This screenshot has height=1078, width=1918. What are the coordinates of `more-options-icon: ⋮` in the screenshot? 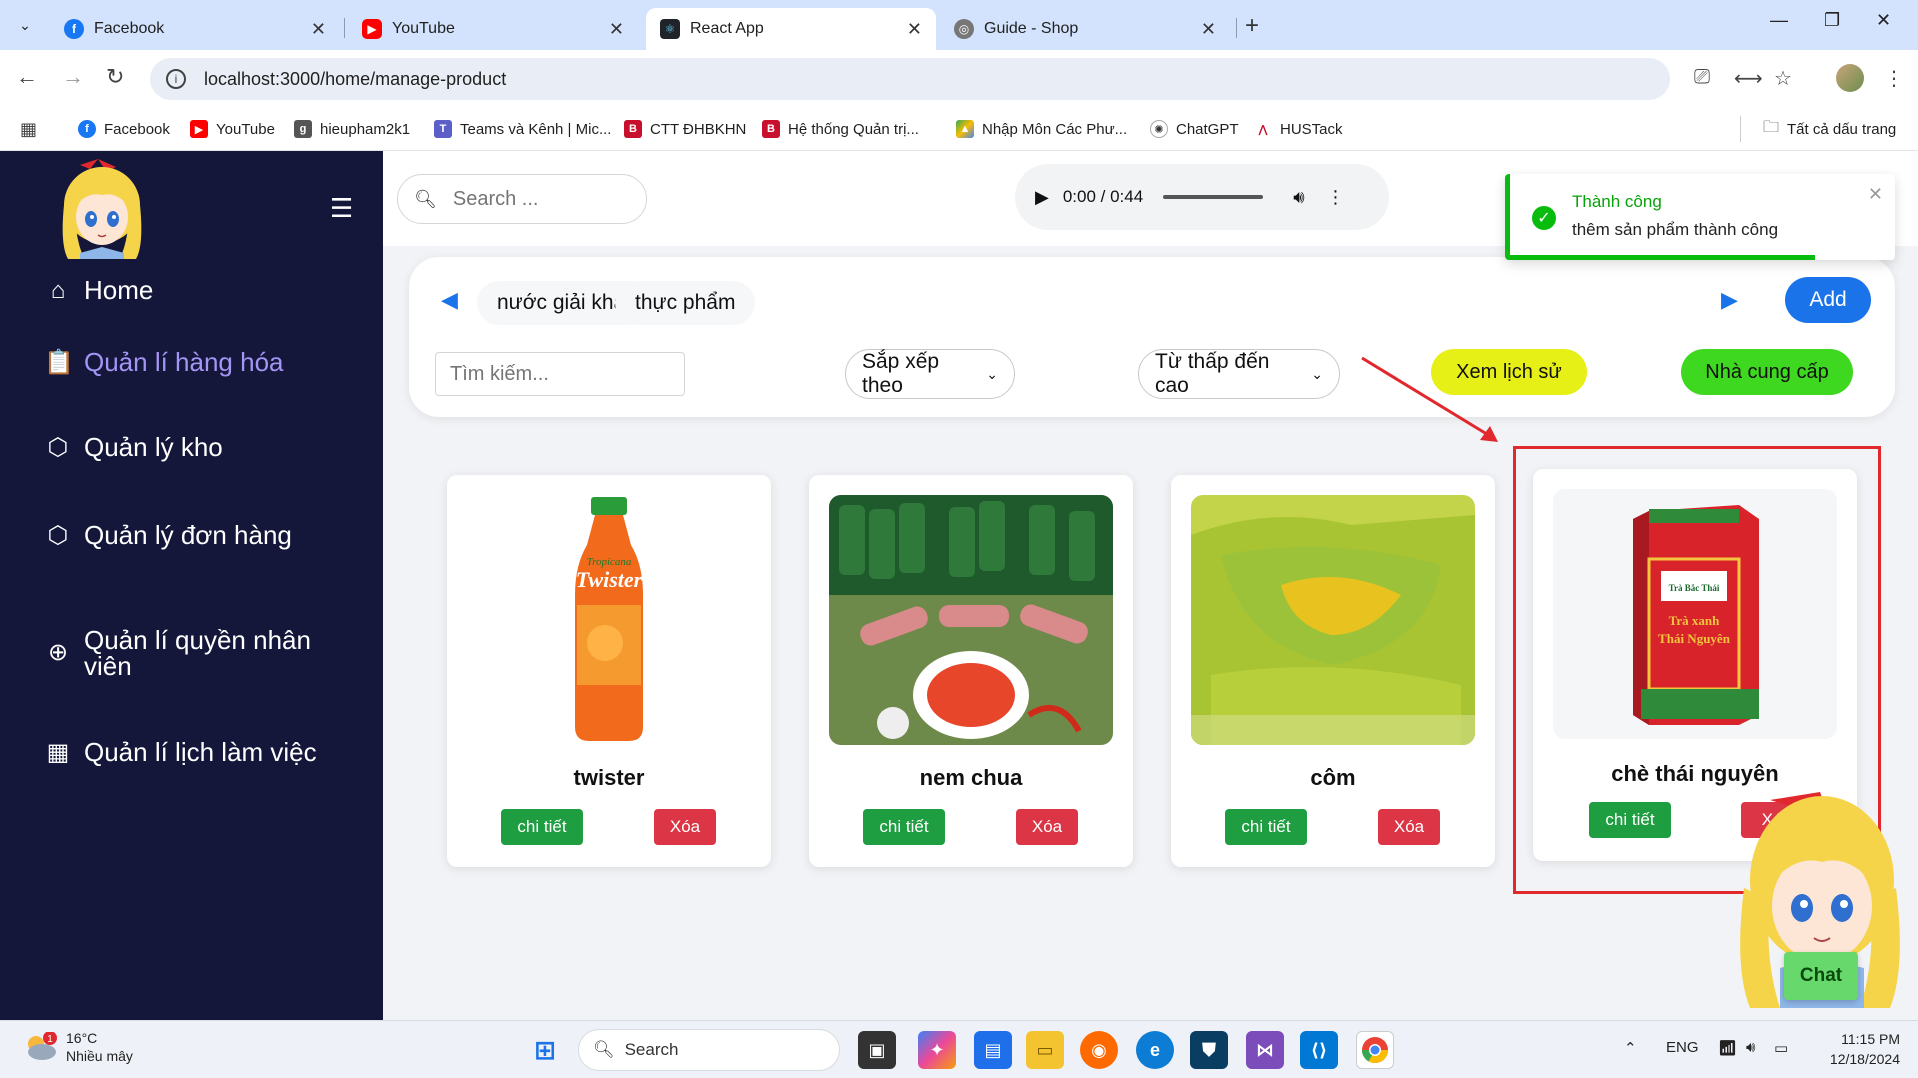 It's located at (1336, 197).